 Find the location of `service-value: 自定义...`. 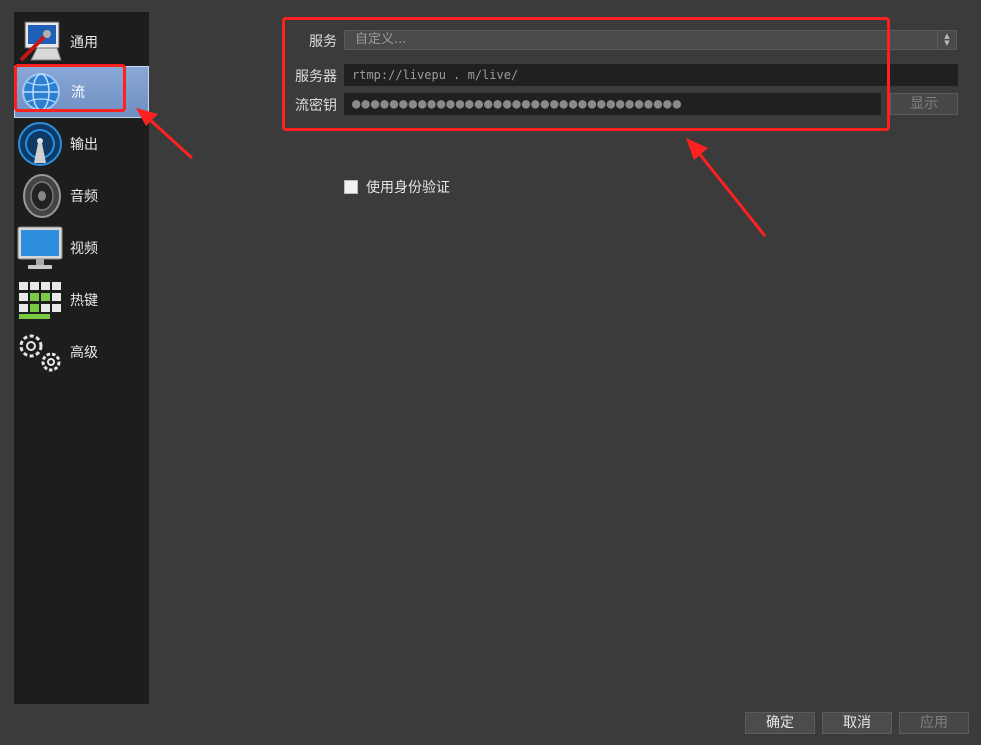

service-value: 自定义... is located at coordinates (381, 39).